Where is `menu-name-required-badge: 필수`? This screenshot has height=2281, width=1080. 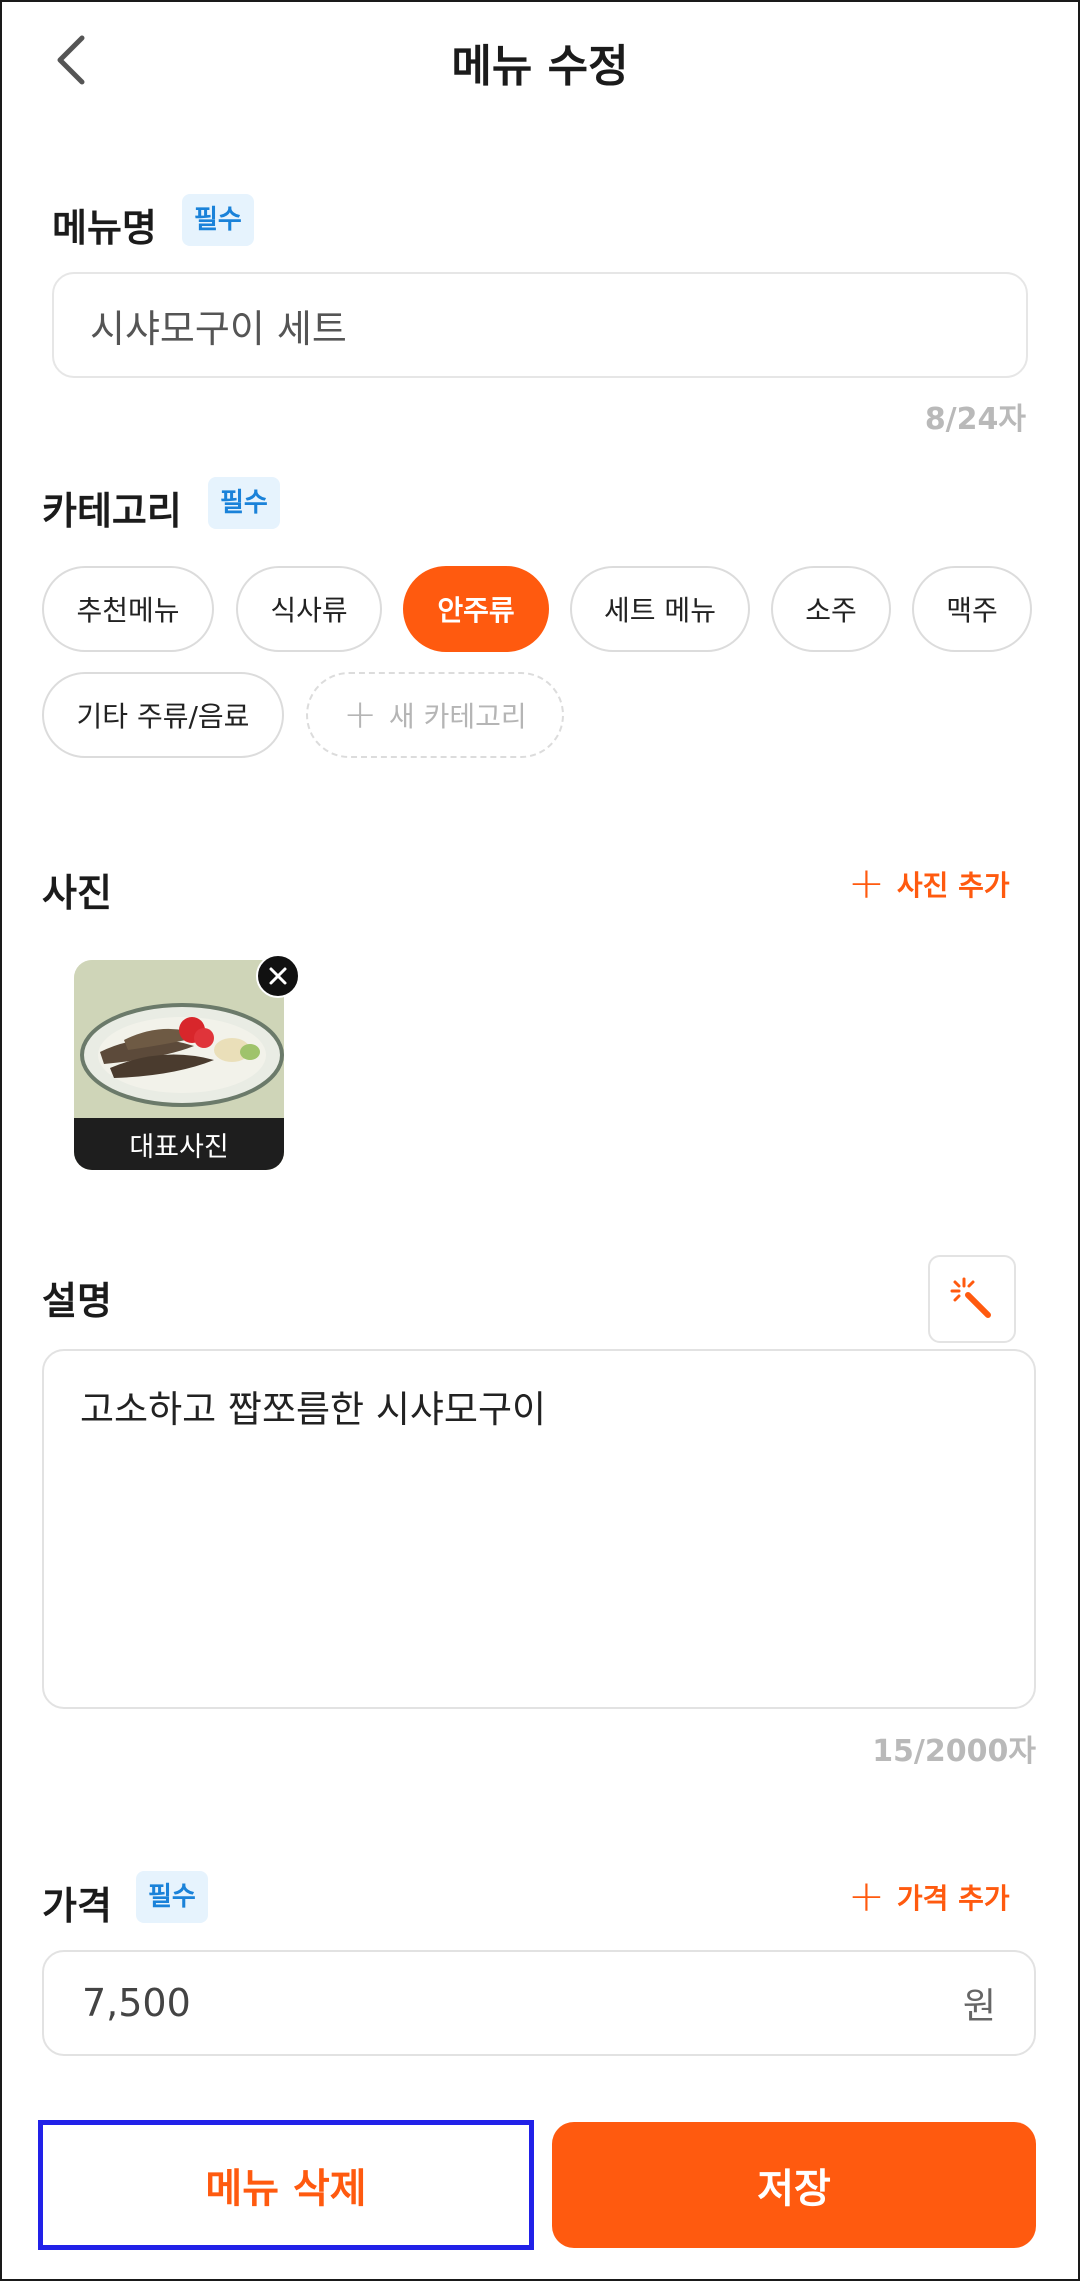 menu-name-required-badge: 필수 is located at coordinates (218, 220).